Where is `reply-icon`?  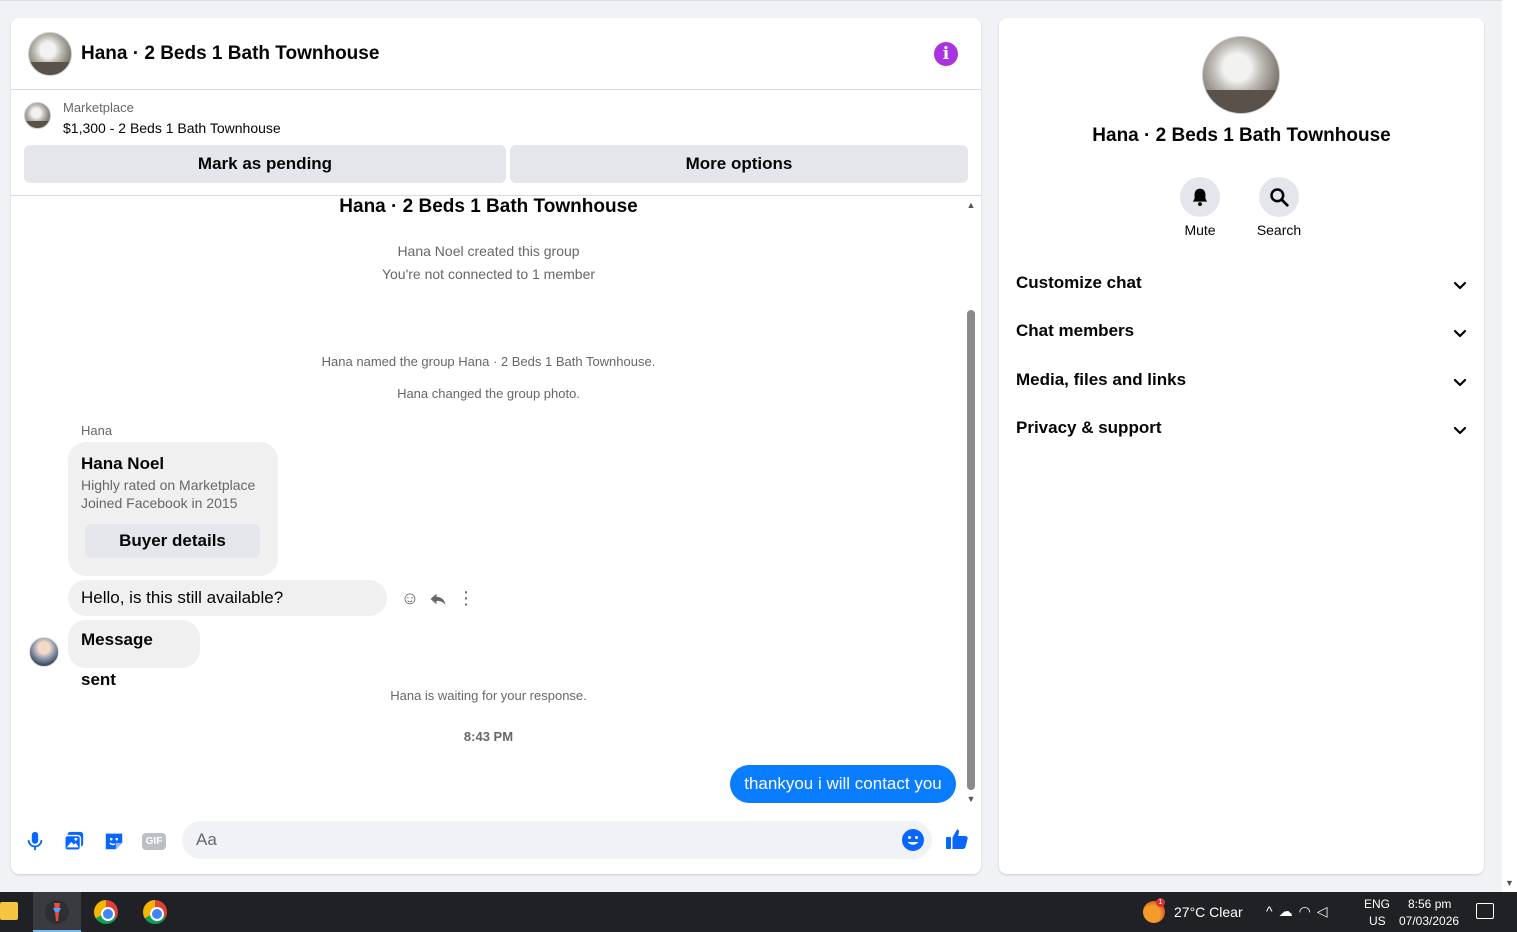
reply-icon is located at coordinates (438, 598).